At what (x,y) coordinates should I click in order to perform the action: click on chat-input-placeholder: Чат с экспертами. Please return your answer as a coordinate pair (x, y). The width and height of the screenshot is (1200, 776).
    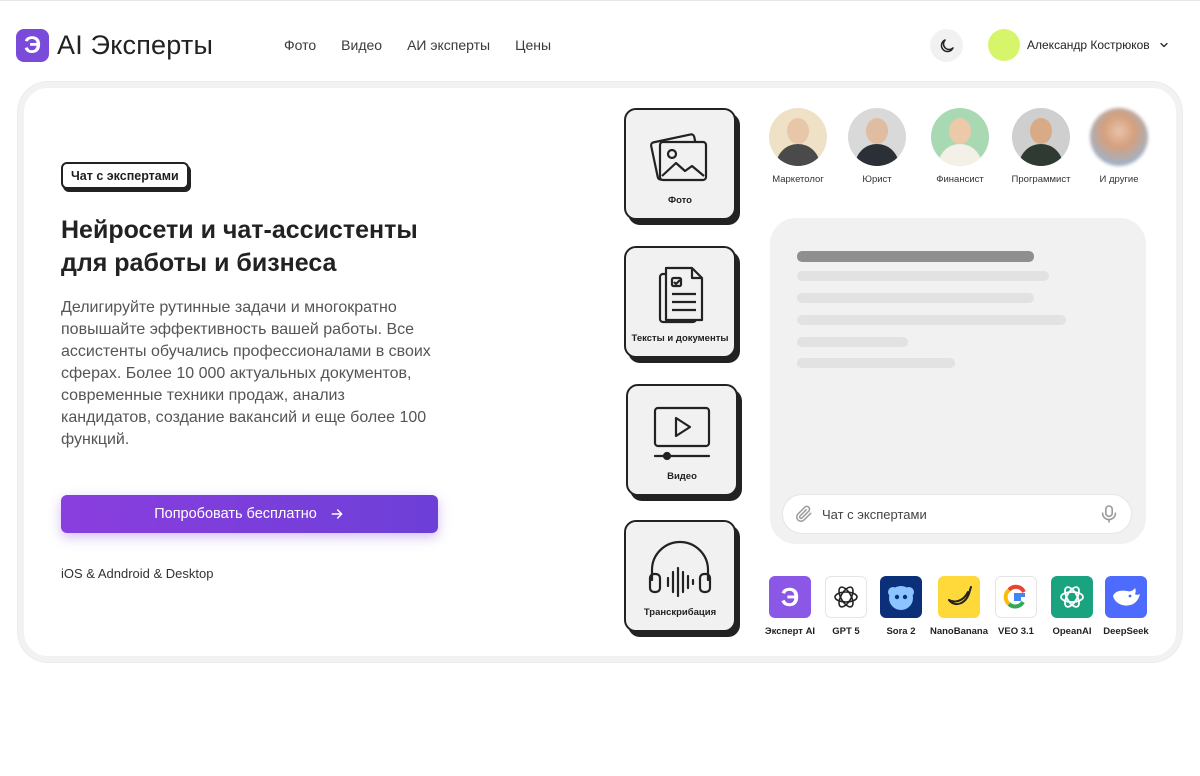
    Looking at the image, I should click on (874, 514).